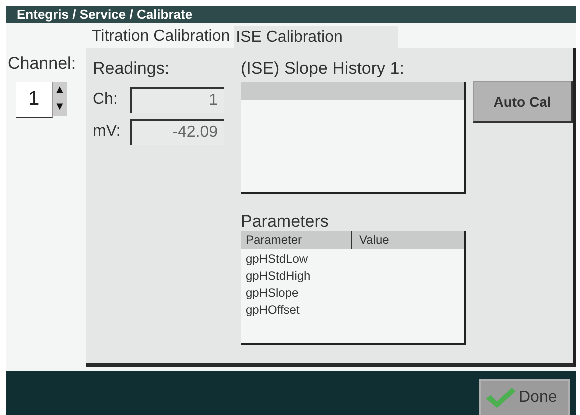  Describe the element at coordinates (323, 69) in the screenshot. I see `slope-history-label: (ISE) Slope History 1:` at that location.